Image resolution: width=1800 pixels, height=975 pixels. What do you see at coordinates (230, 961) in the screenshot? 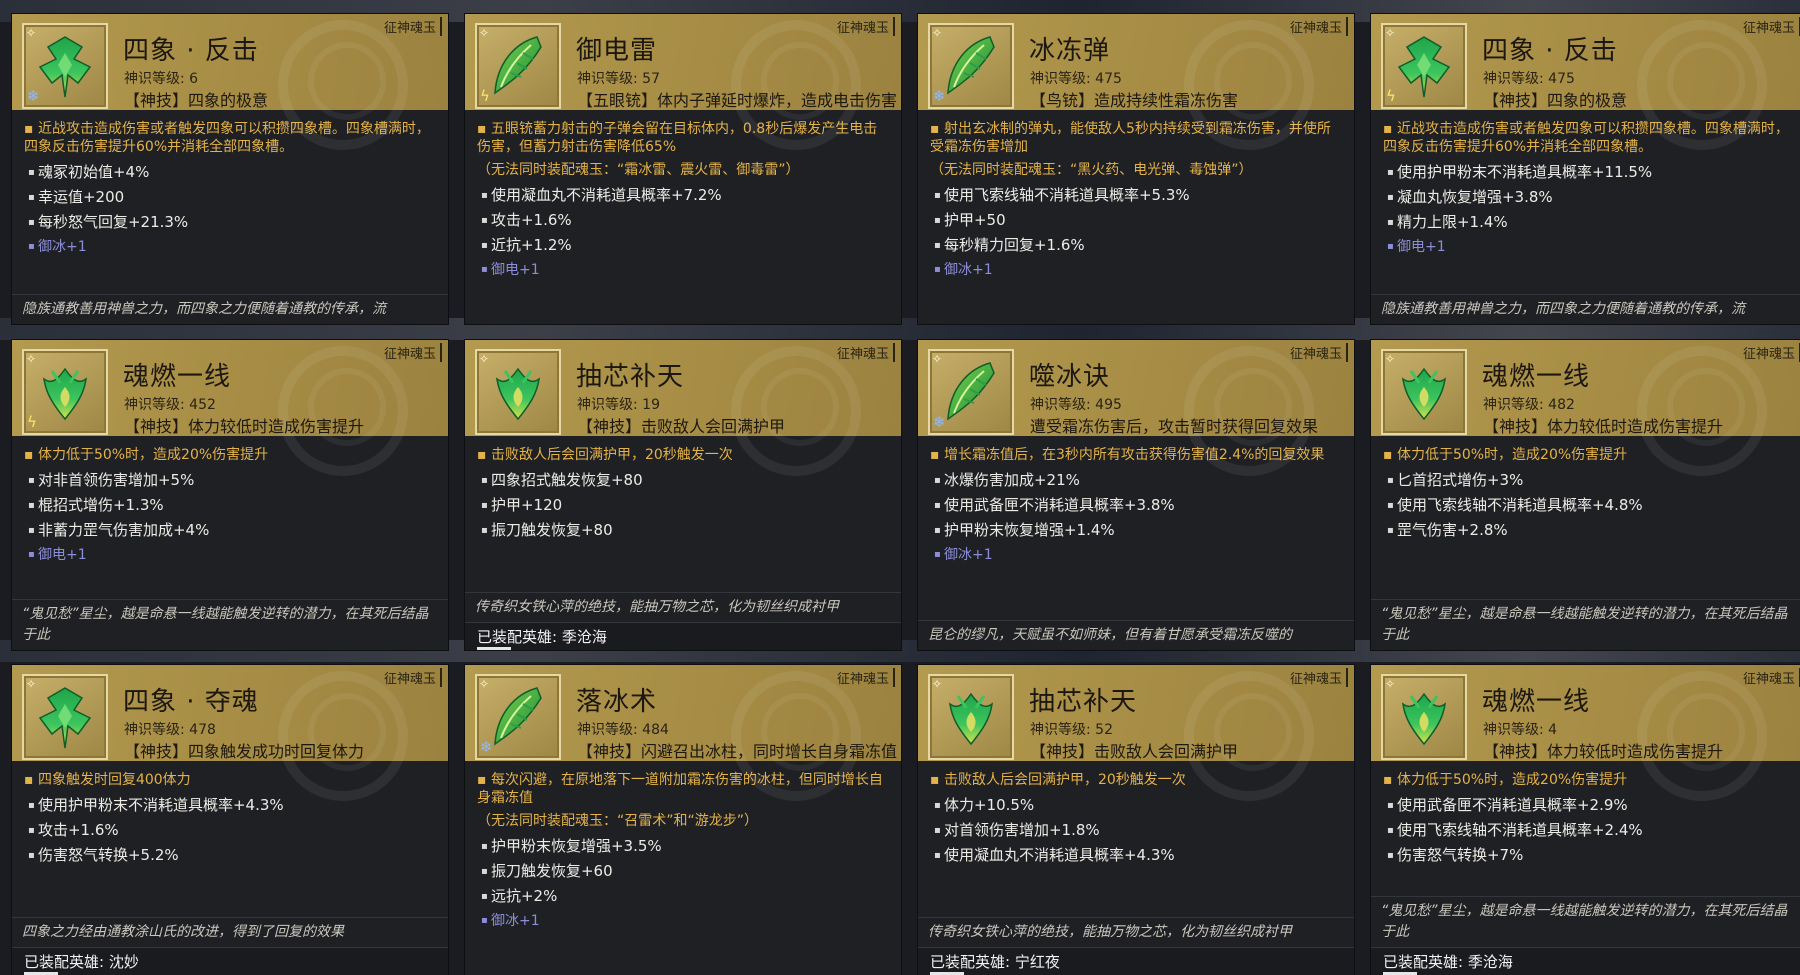
I see `equipped-hero: 已装配英雄: 沈妙` at bounding box center [230, 961].